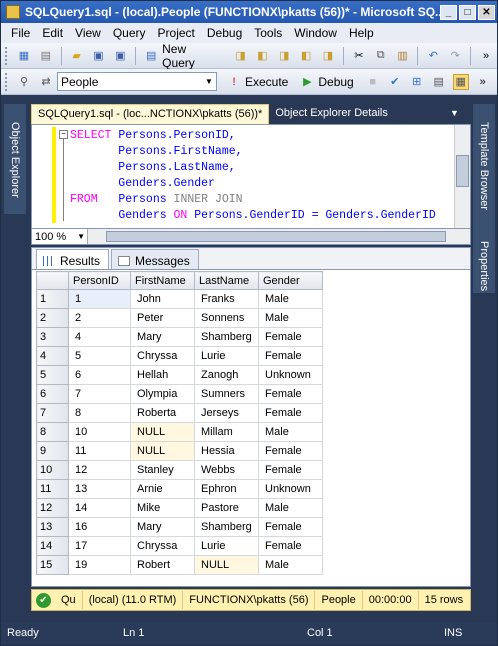  Describe the element at coordinates (162, 470) in the screenshot. I see `table-cell: Stanley` at that location.